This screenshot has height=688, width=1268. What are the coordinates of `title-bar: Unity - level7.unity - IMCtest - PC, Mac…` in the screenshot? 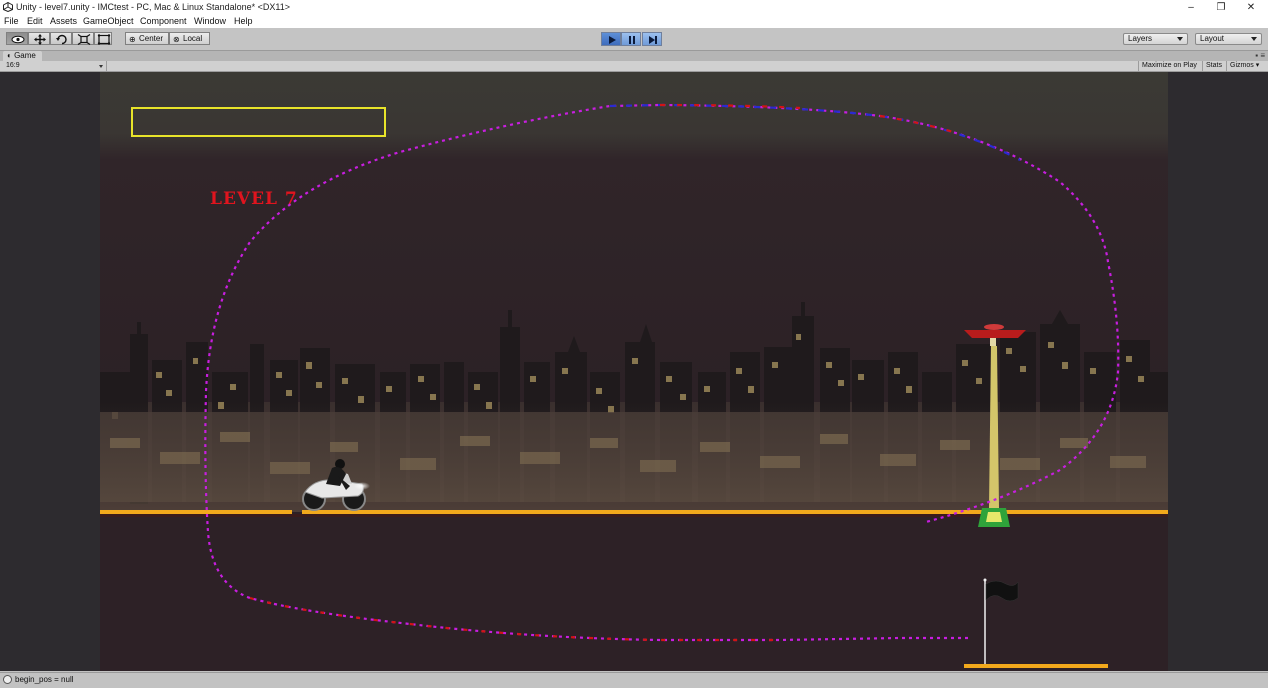 It's located at (634, 7).